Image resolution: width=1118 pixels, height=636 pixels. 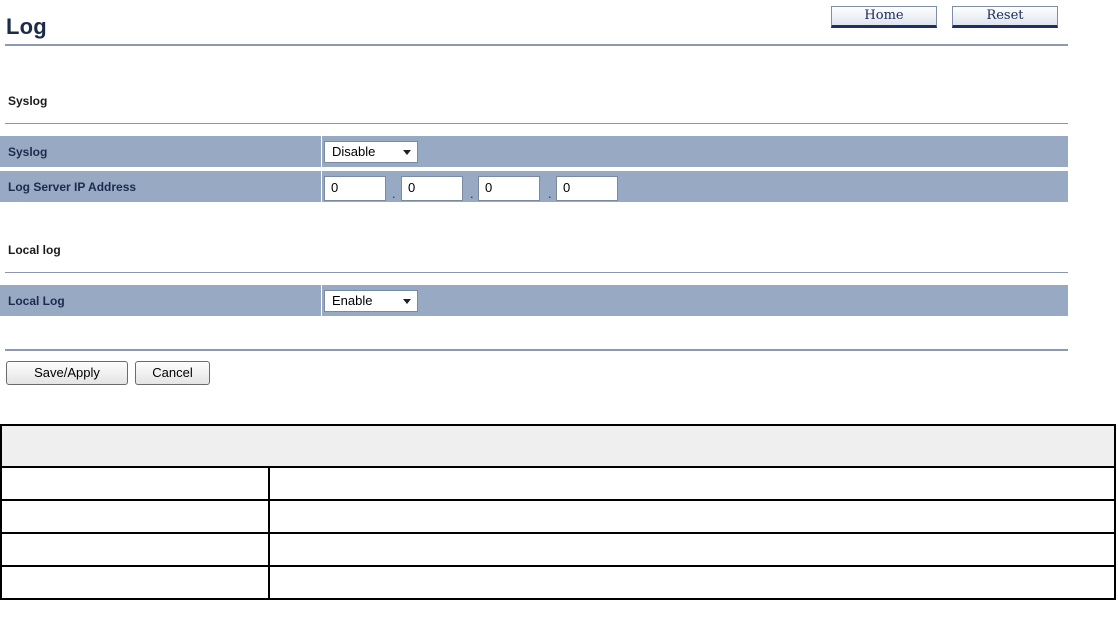 What do you see at coordinates (36, 301) in the screenshot?
I see `local-log-label: Local Log` at bounding box center [36, 301].